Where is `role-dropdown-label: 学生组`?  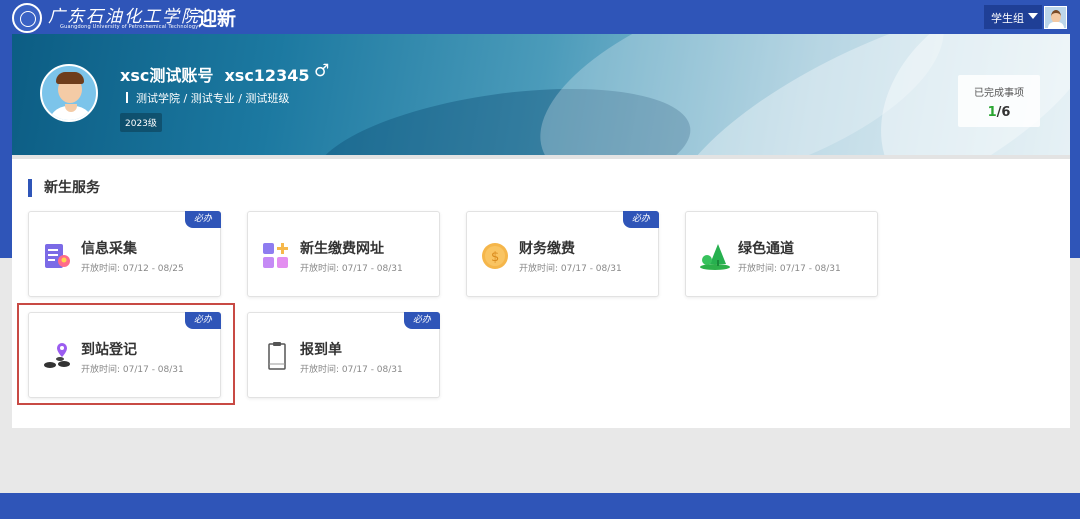
role-dropdown-label: 学生组 is located at coordinates (1007, 18).